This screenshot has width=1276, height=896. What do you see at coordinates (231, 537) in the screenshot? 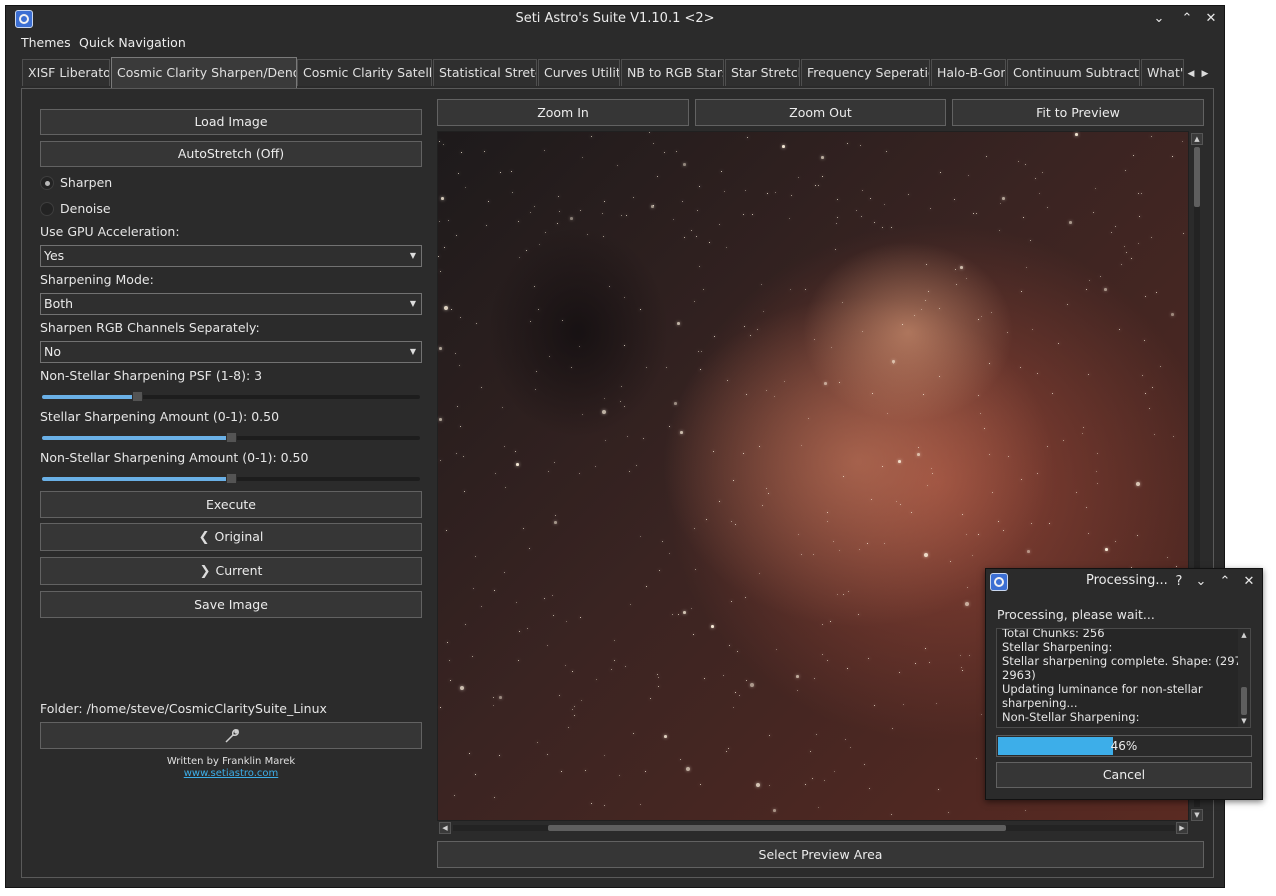
I see `original-button: ❮ Original` at bounding box center [231, 537].